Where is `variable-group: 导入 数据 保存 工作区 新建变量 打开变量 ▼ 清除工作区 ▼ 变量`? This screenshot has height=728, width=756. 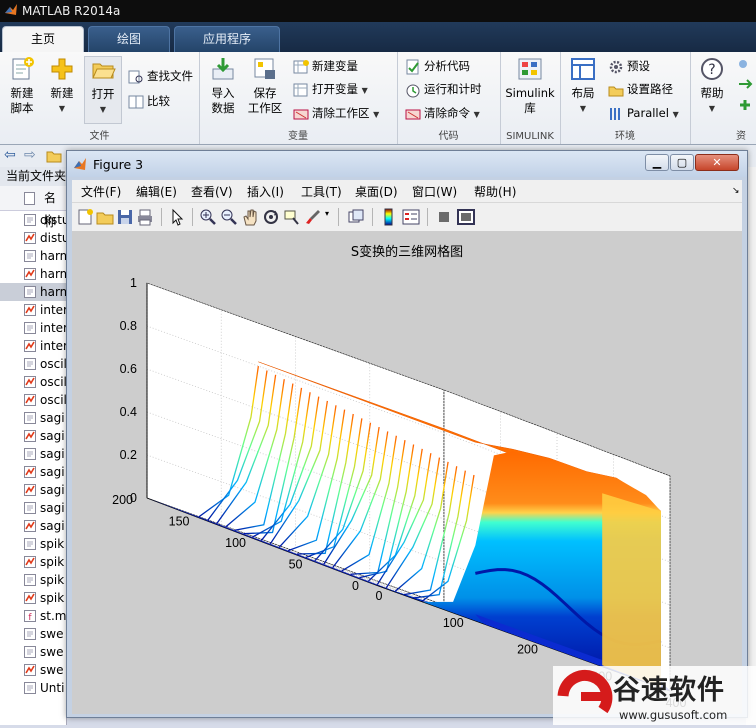
variable-group: 导入 数据 保存 工作区 新建变量 打开变量 ▼ 清除工作区 ▼ 变量 is located at coordinates (298, 98).